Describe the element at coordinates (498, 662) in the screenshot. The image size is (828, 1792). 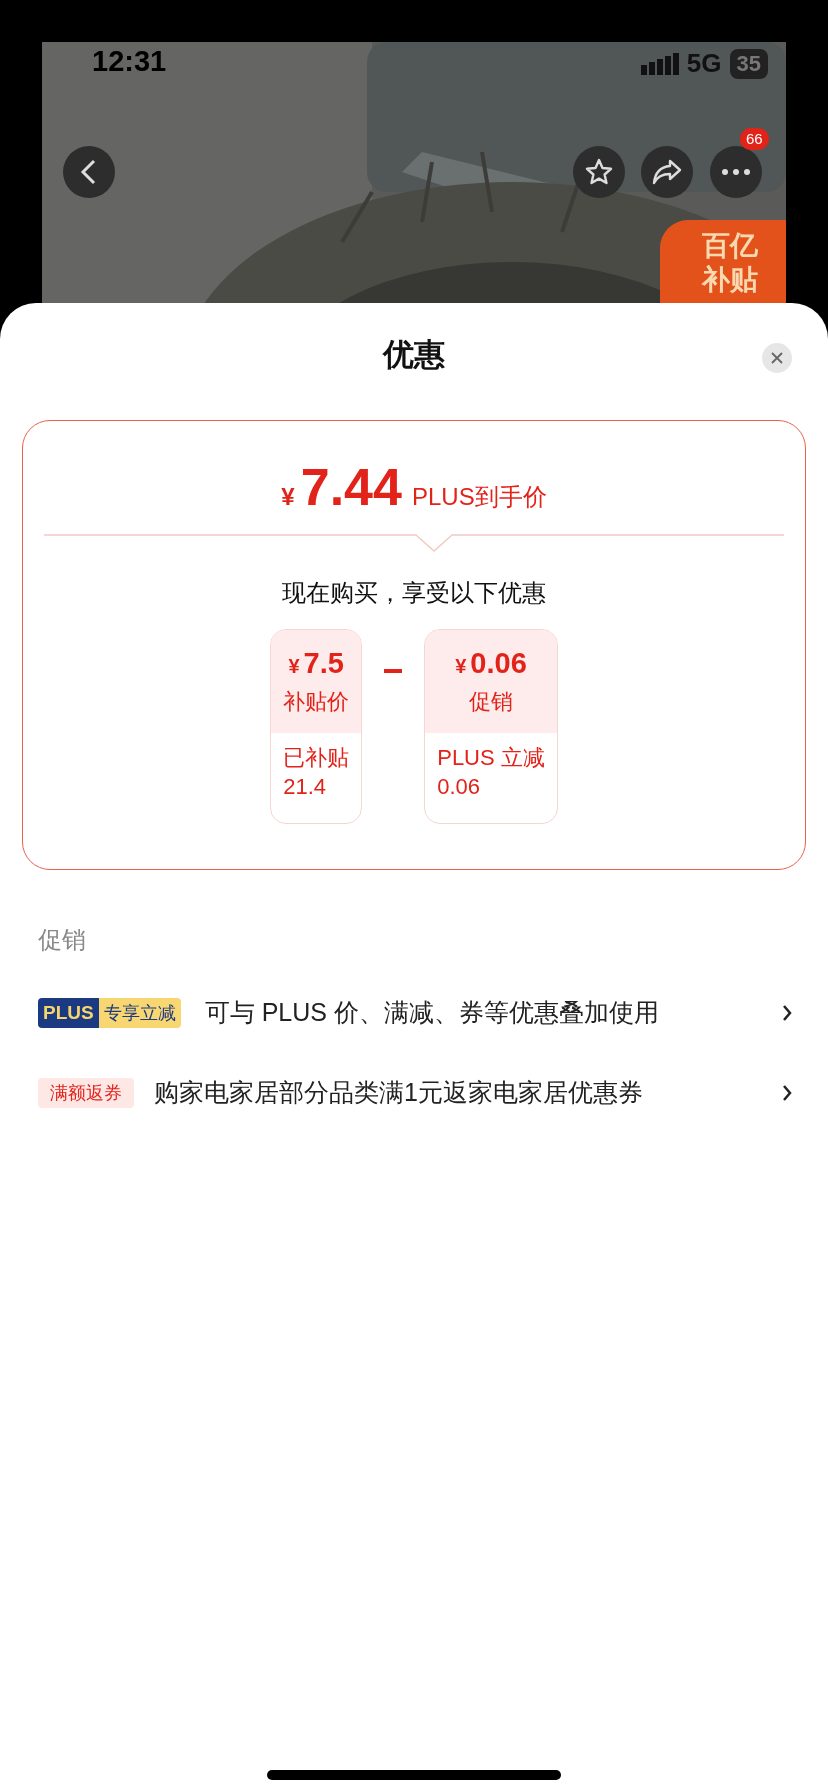
I see `amount: 0.06` at that location.